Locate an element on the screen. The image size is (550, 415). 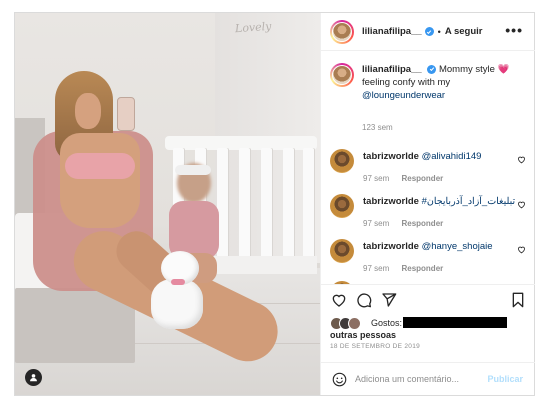
comment-icon is located at coordinates (364, 300).